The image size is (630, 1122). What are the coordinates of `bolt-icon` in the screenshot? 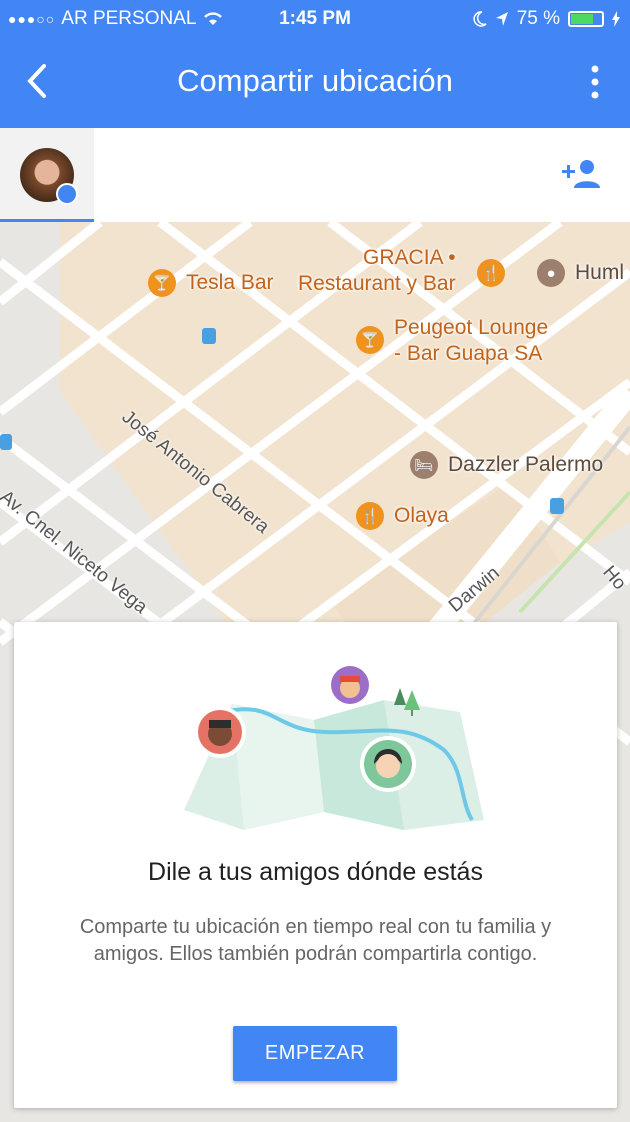 It's located at (616, 19).